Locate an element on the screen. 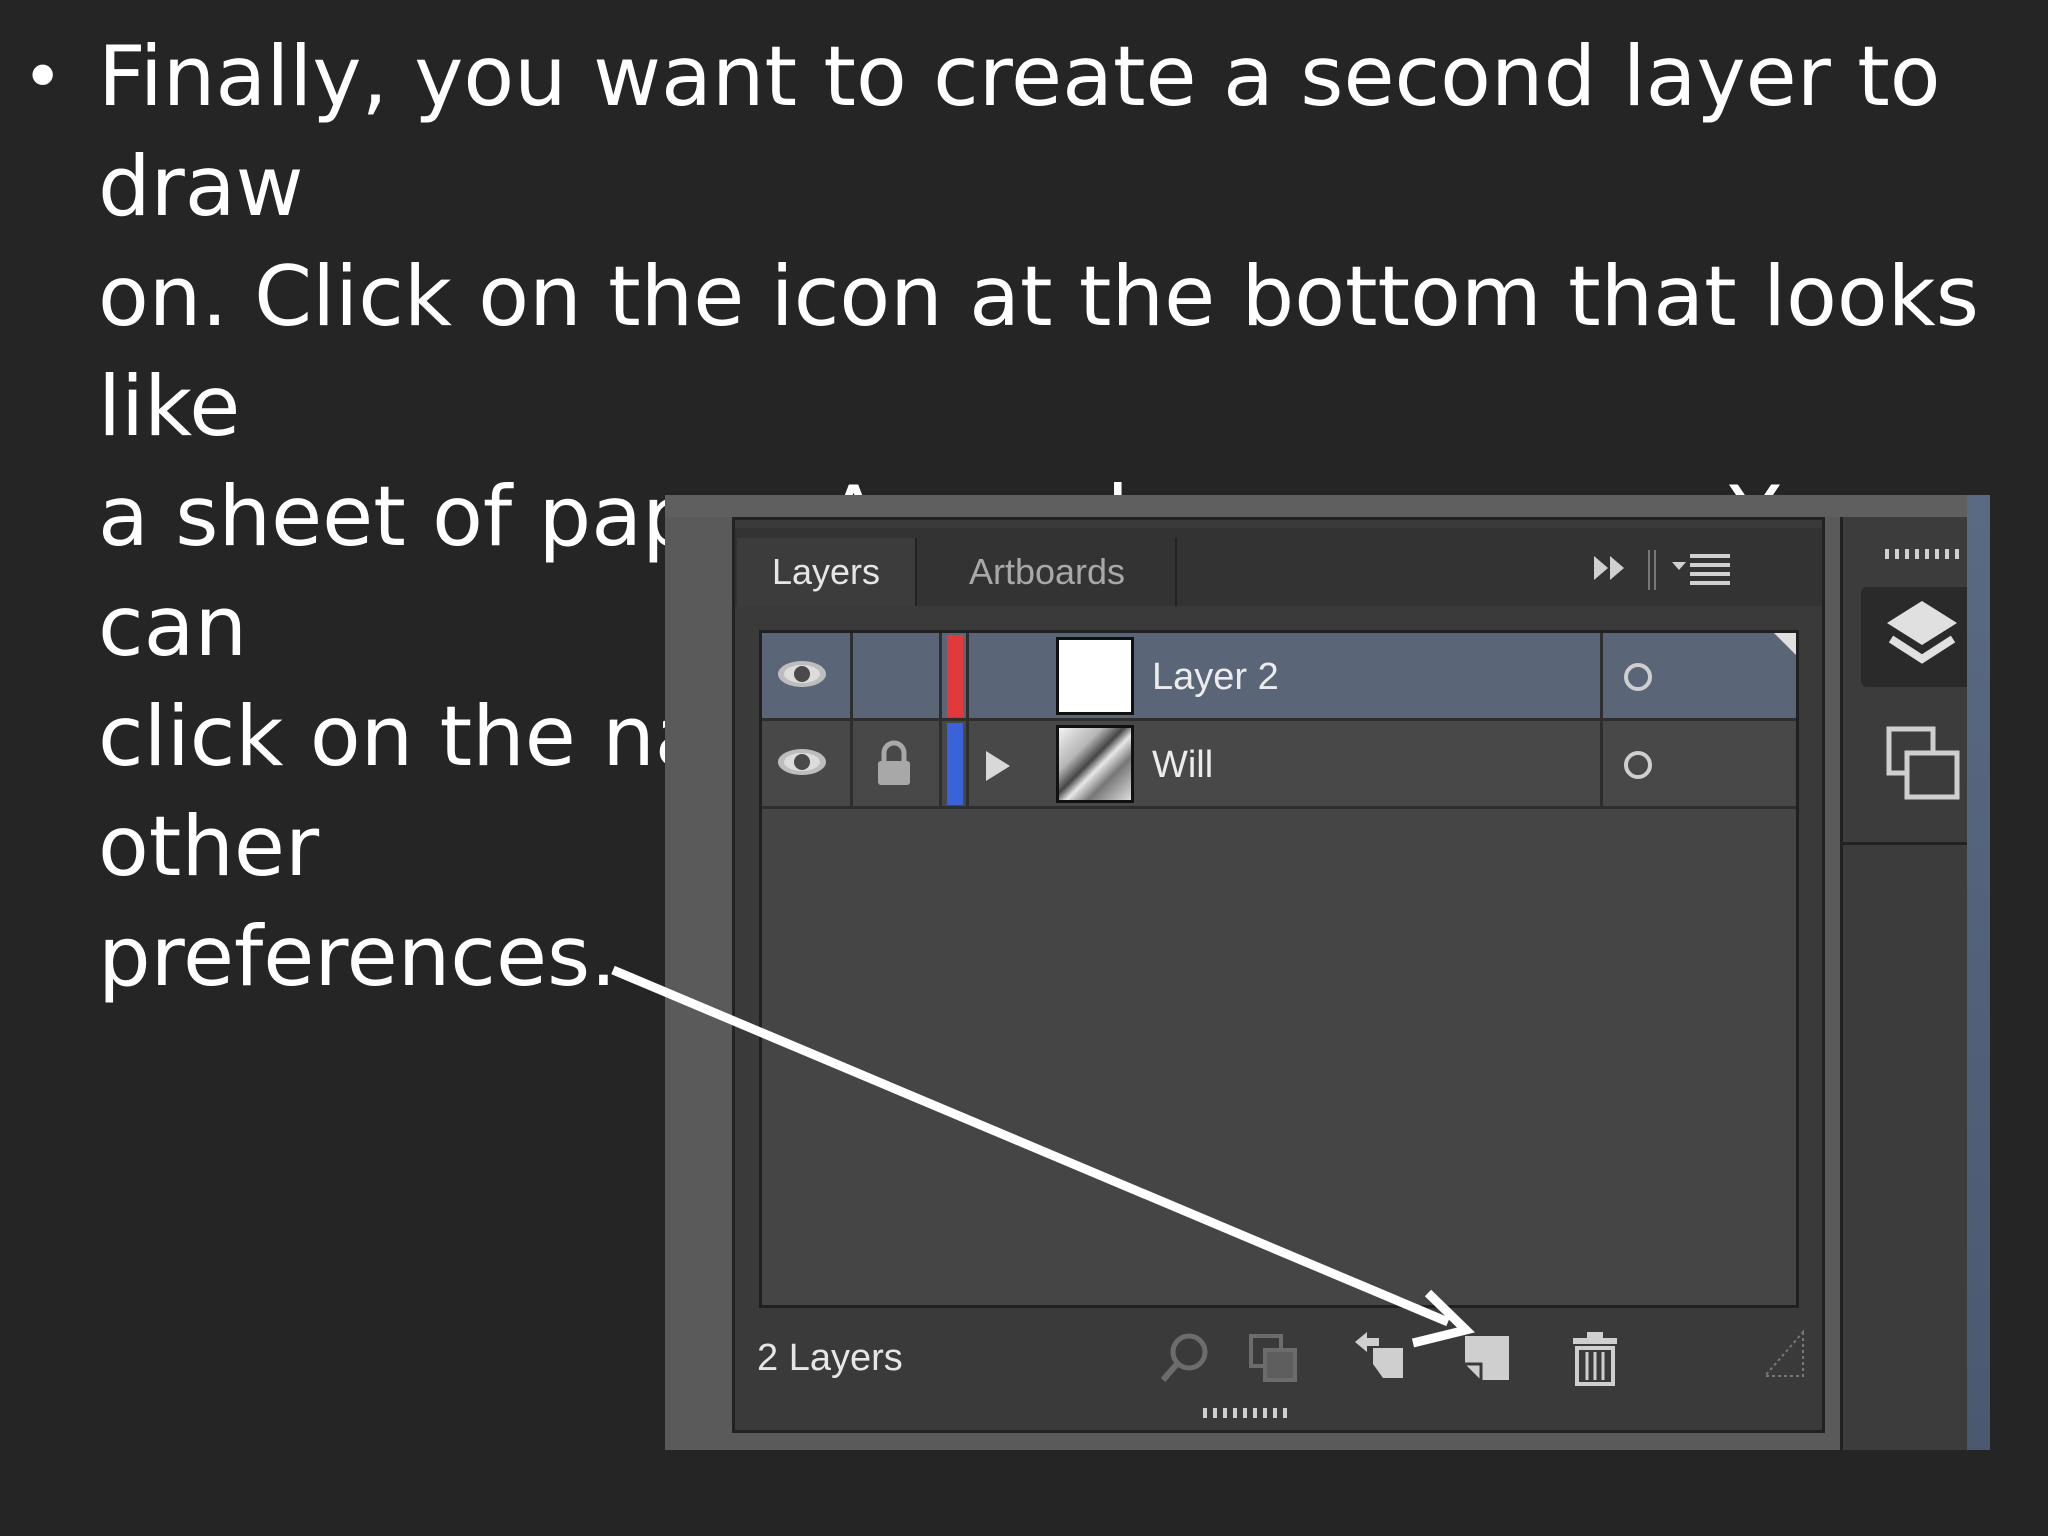  layer-name: Layer 2 is located at coordinates (1215, 677).